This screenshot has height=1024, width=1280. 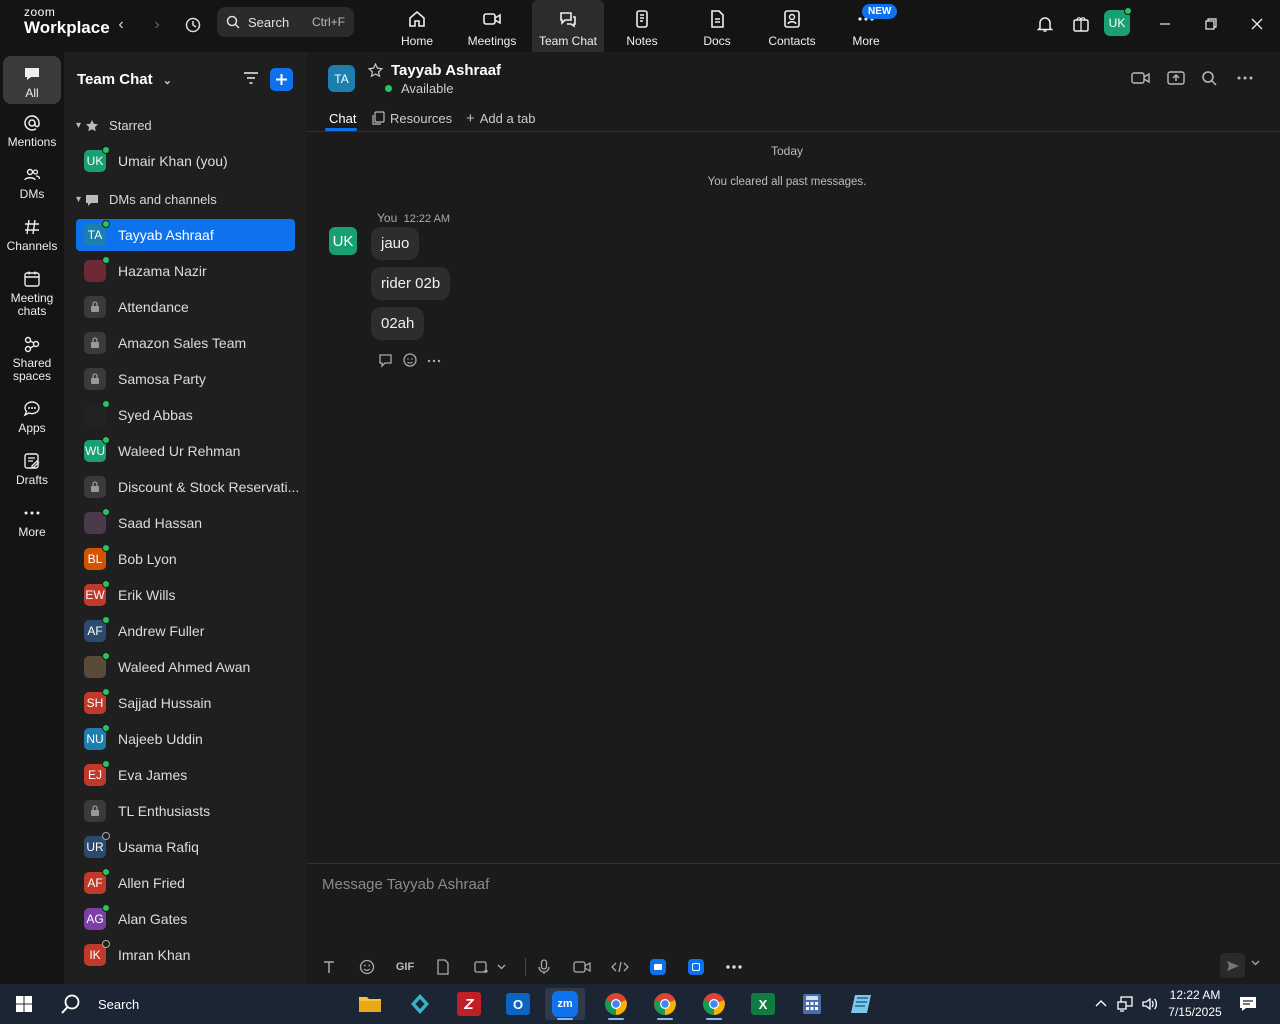 What do you see at coordinates (281, 79) in the screenshot?
I see `new-chat-button` at bounding box center [281, 79].